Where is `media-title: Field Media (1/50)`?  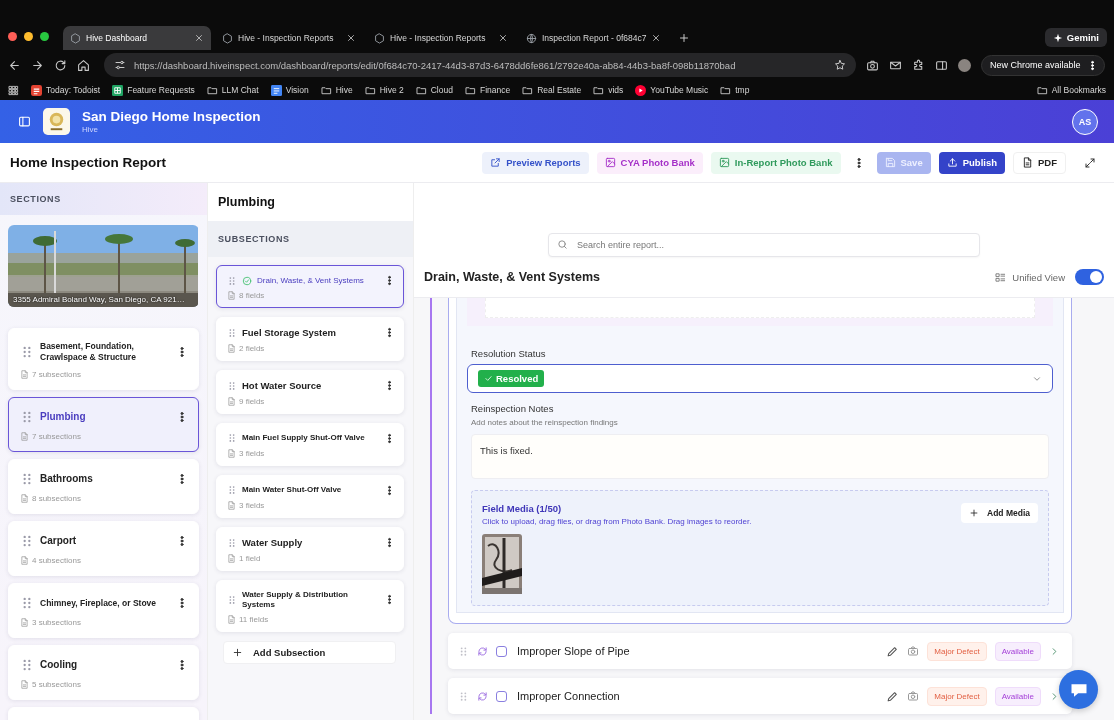
media-title: Field Media (1/50) is located at coordinates (522, 508).